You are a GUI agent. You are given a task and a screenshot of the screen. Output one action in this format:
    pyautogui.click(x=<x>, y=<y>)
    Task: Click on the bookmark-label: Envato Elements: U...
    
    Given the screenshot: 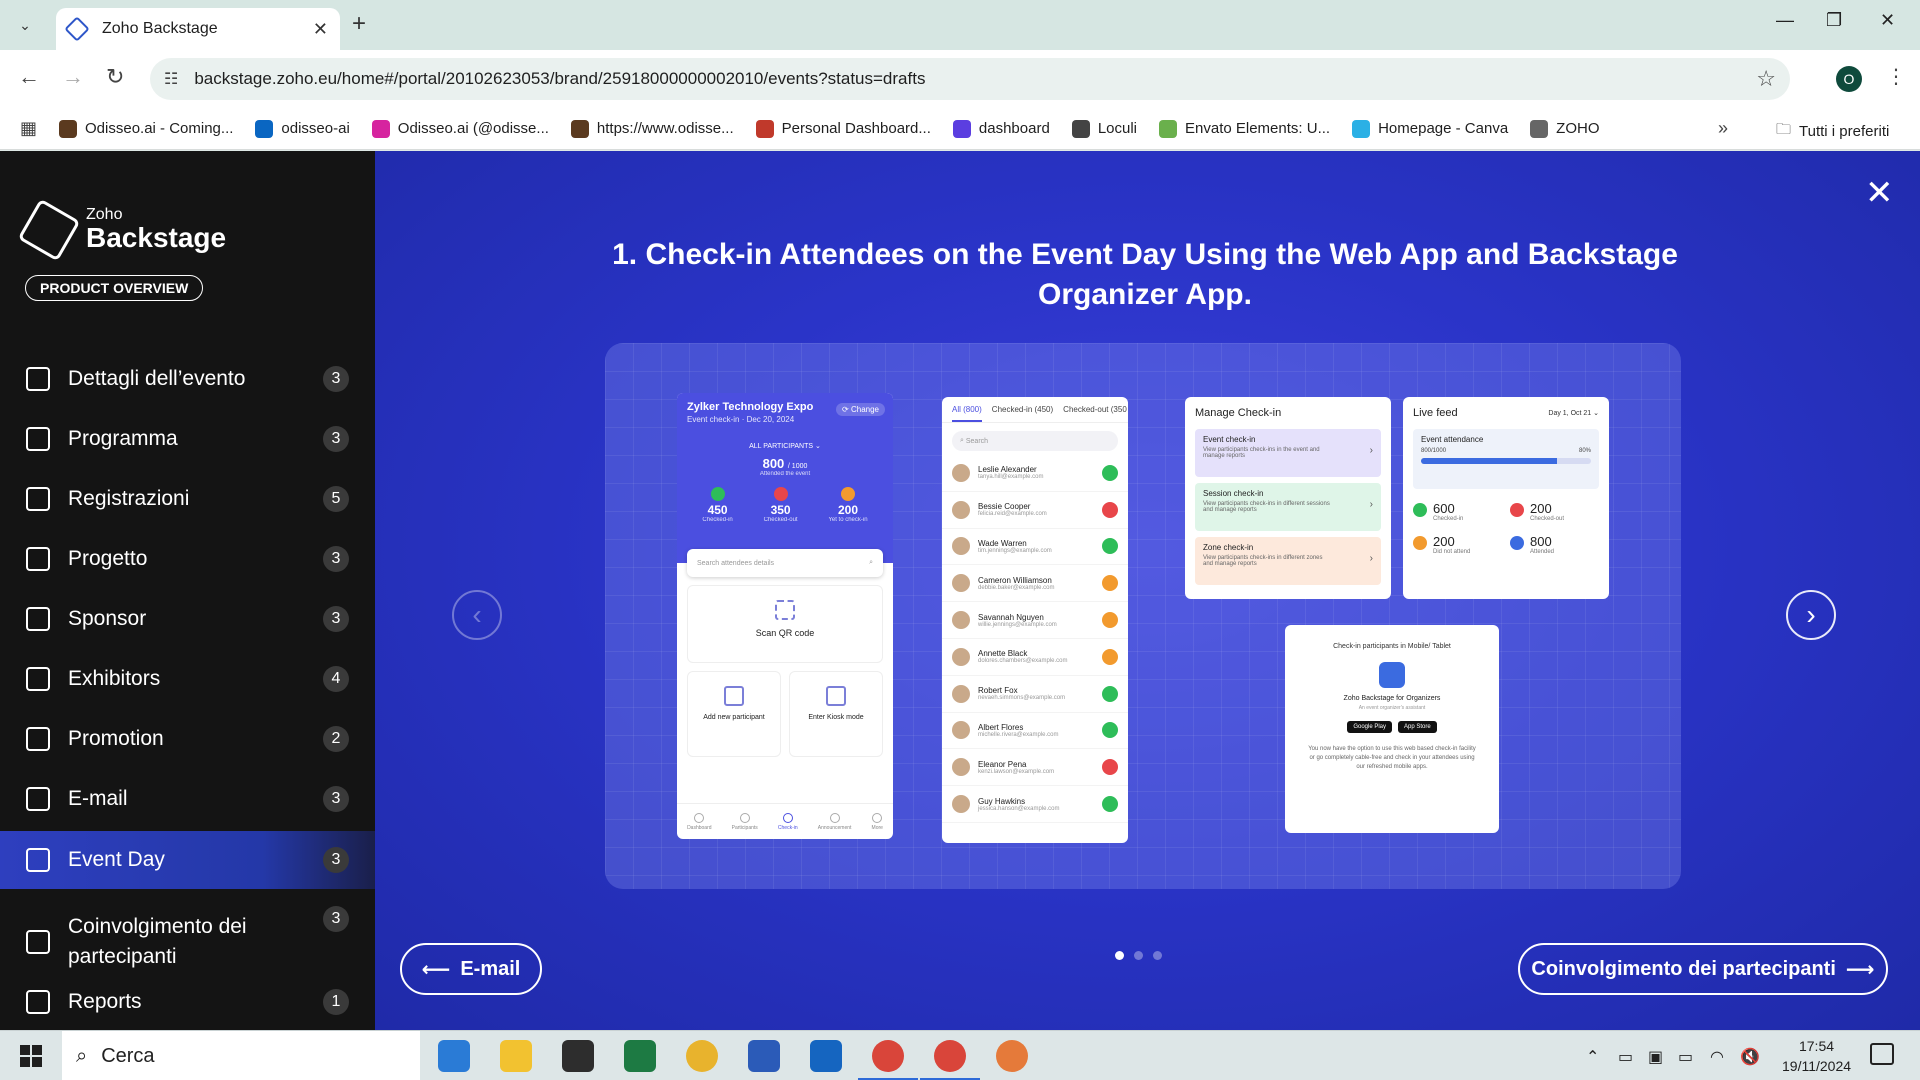 What is the action you would take?
    pyautogui.click(x=1258, y=128)
    